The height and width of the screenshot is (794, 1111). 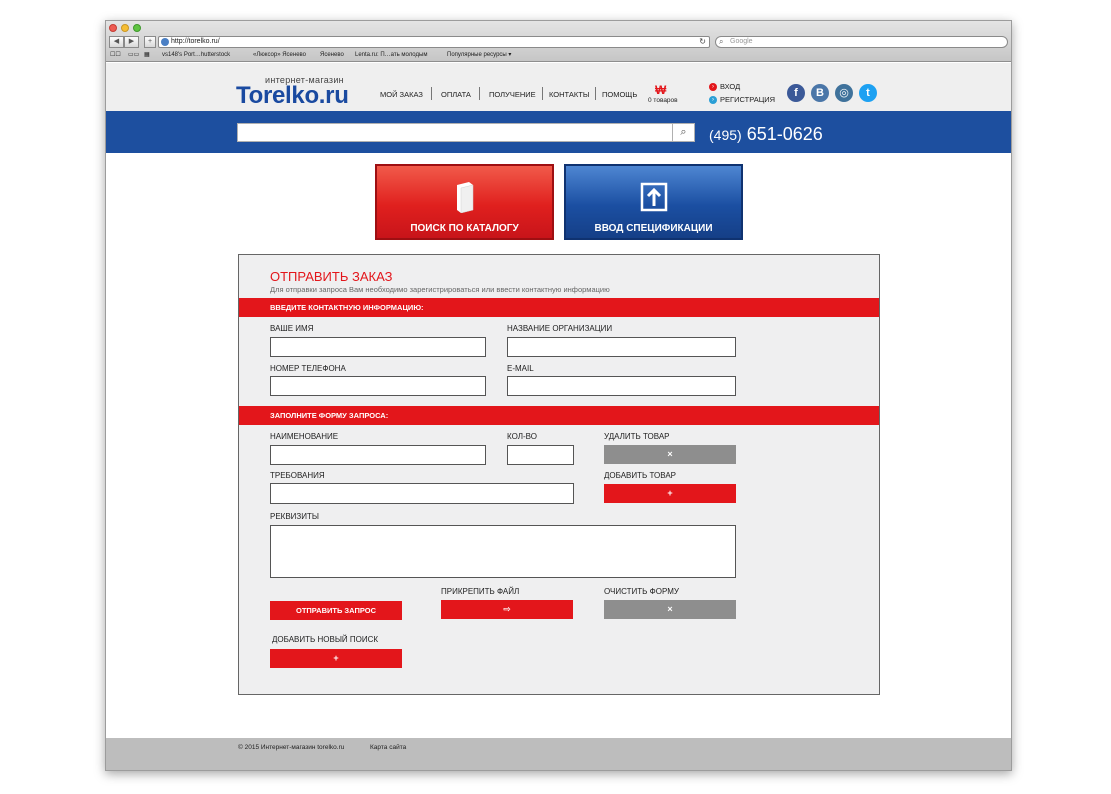 I want to click on clear-form-button: ×, so click(x=670, y=609).